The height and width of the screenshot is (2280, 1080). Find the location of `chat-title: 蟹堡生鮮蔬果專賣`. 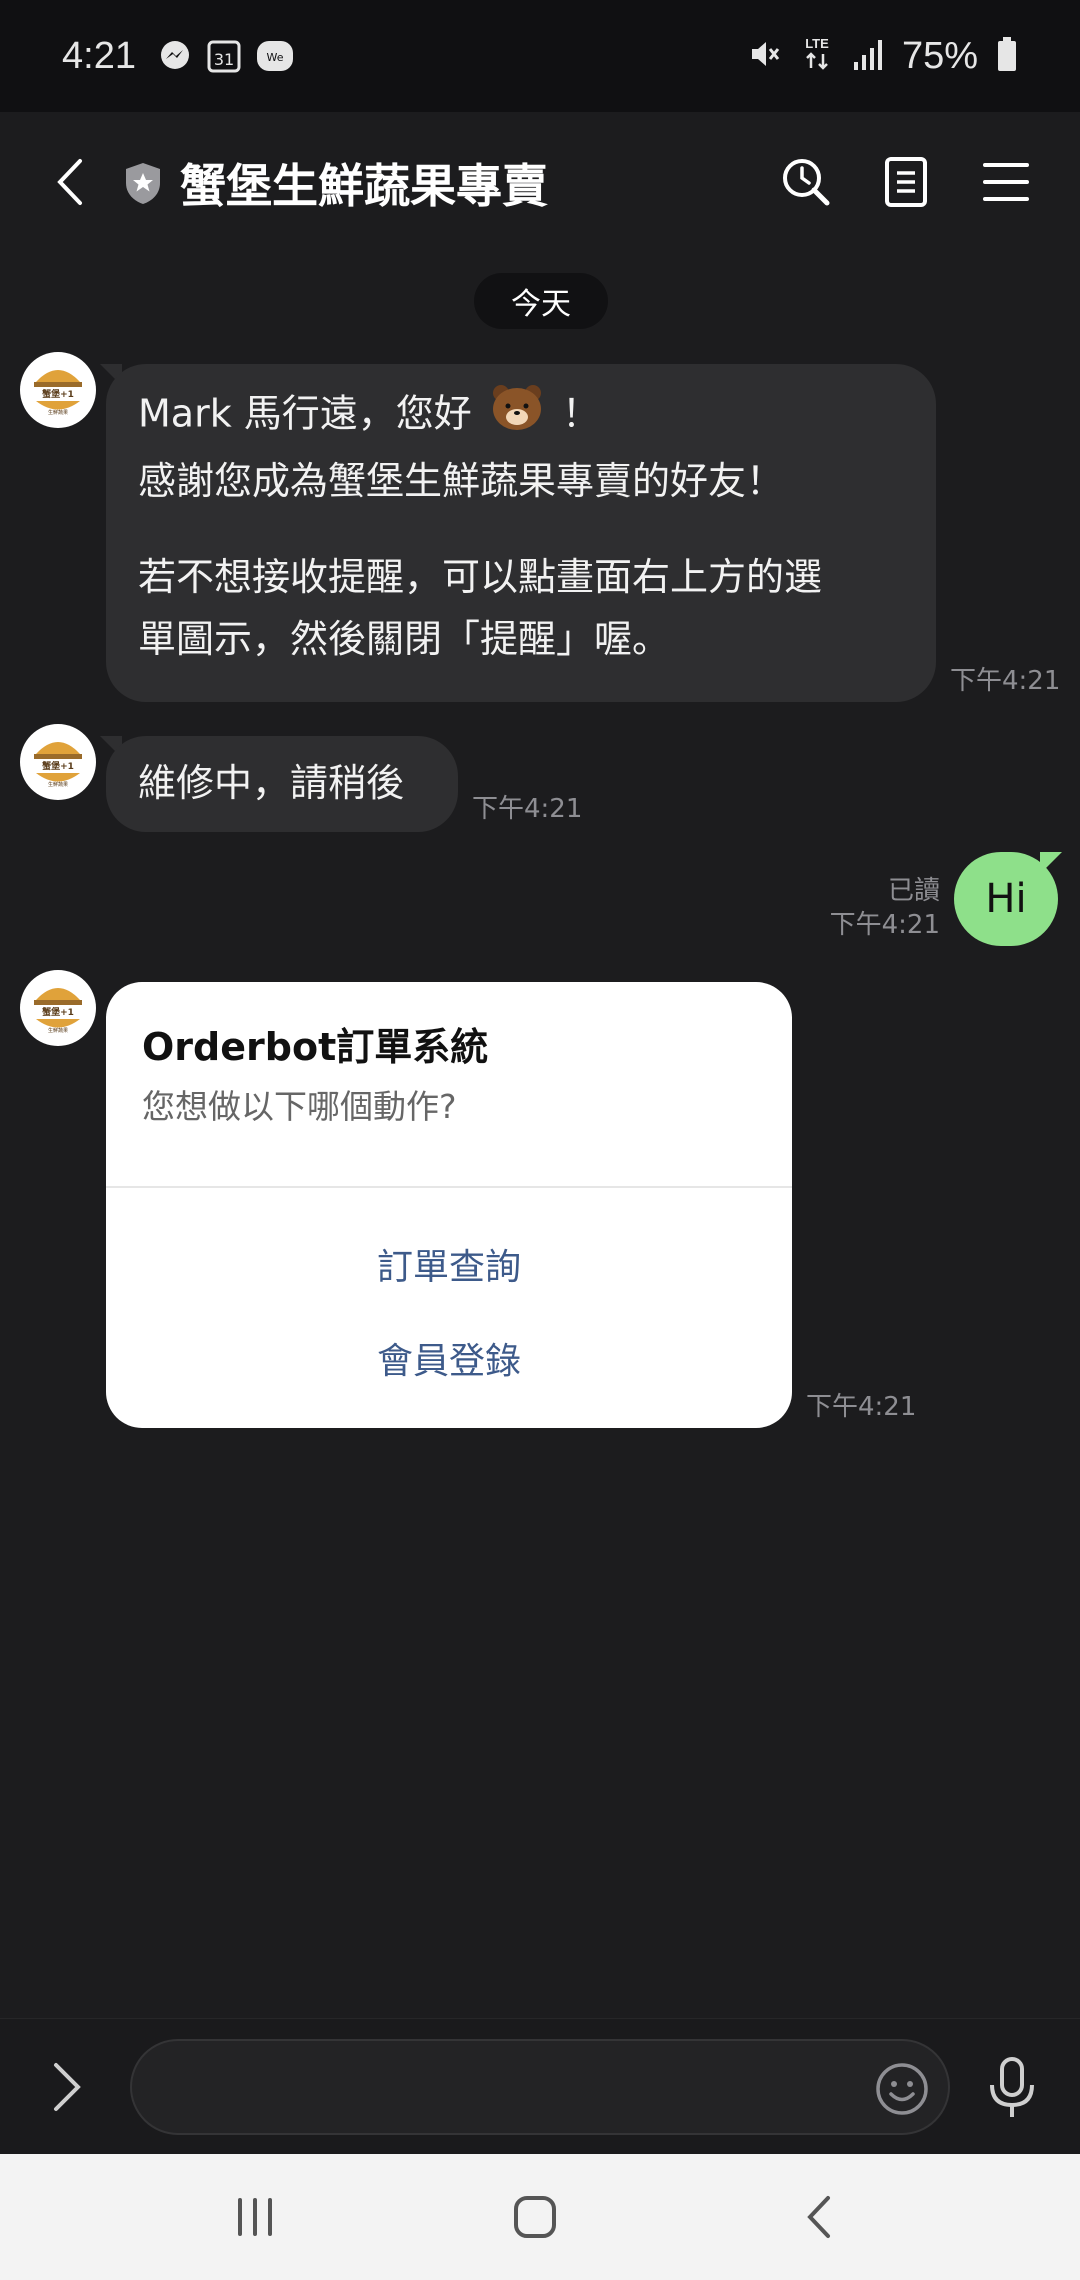

chat-title: 蟹堡生鮮蔬果專賣 is located at coordinates (364, 186).